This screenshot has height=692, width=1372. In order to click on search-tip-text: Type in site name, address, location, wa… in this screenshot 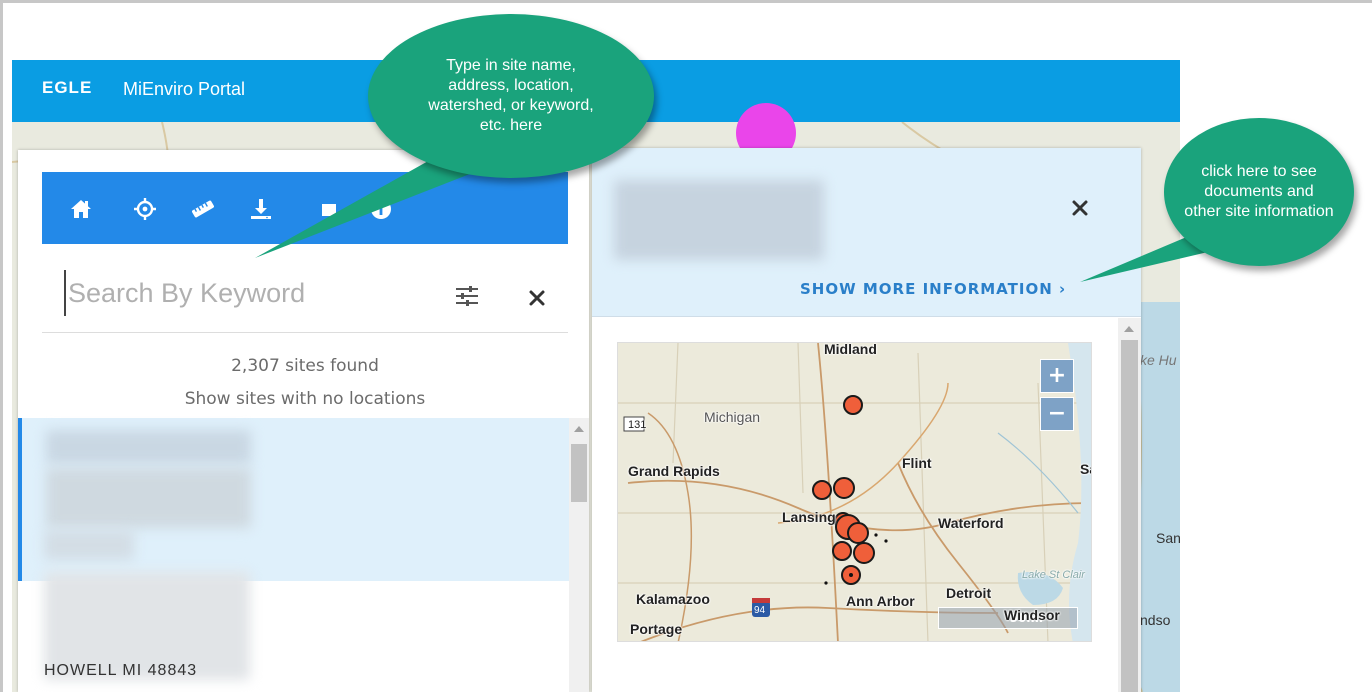, I will do `click(511, 95)`.